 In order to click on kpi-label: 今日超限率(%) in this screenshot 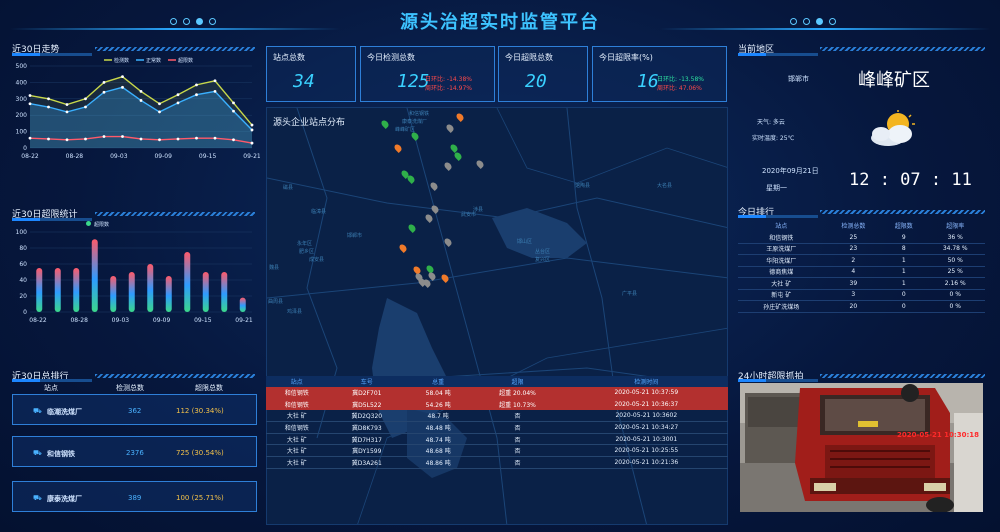, I will do `click(626, 57)`.